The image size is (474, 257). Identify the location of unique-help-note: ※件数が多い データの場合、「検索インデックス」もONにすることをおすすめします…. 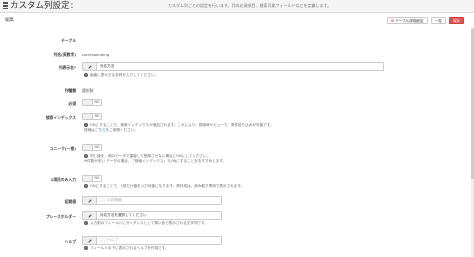
(155, 161).